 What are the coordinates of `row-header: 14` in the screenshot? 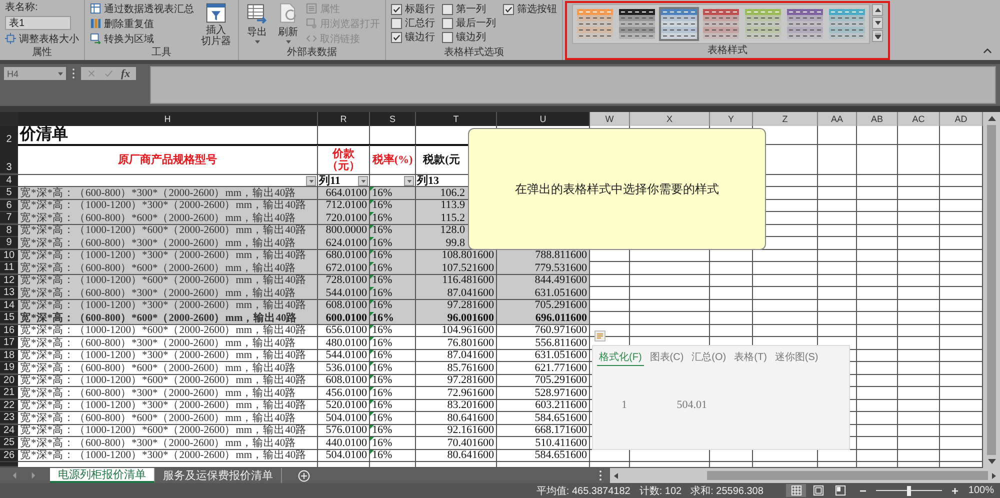 It's located at (9, 306).